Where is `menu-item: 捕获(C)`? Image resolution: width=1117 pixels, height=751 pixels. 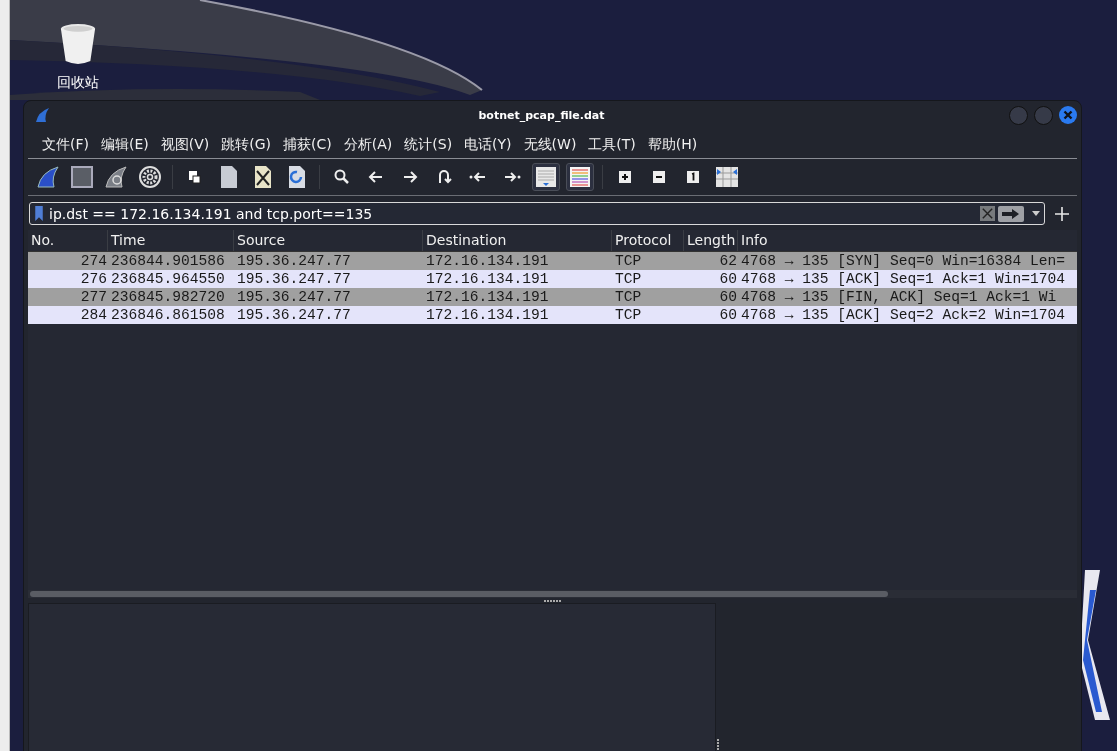
menu-item: 捕获(C) is located at coordinates (309, 145).